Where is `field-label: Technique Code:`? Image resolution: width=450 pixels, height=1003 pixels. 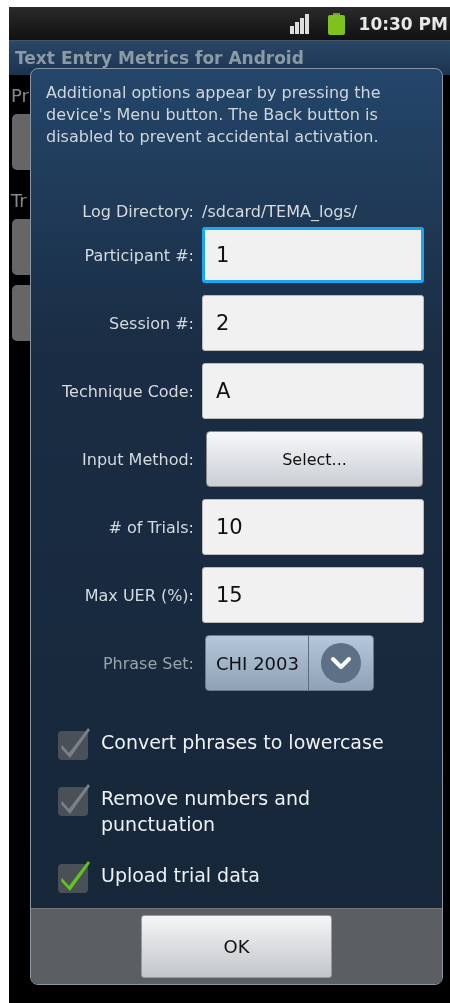
field-label: Technique Code: is located at coordinates (127, 391).